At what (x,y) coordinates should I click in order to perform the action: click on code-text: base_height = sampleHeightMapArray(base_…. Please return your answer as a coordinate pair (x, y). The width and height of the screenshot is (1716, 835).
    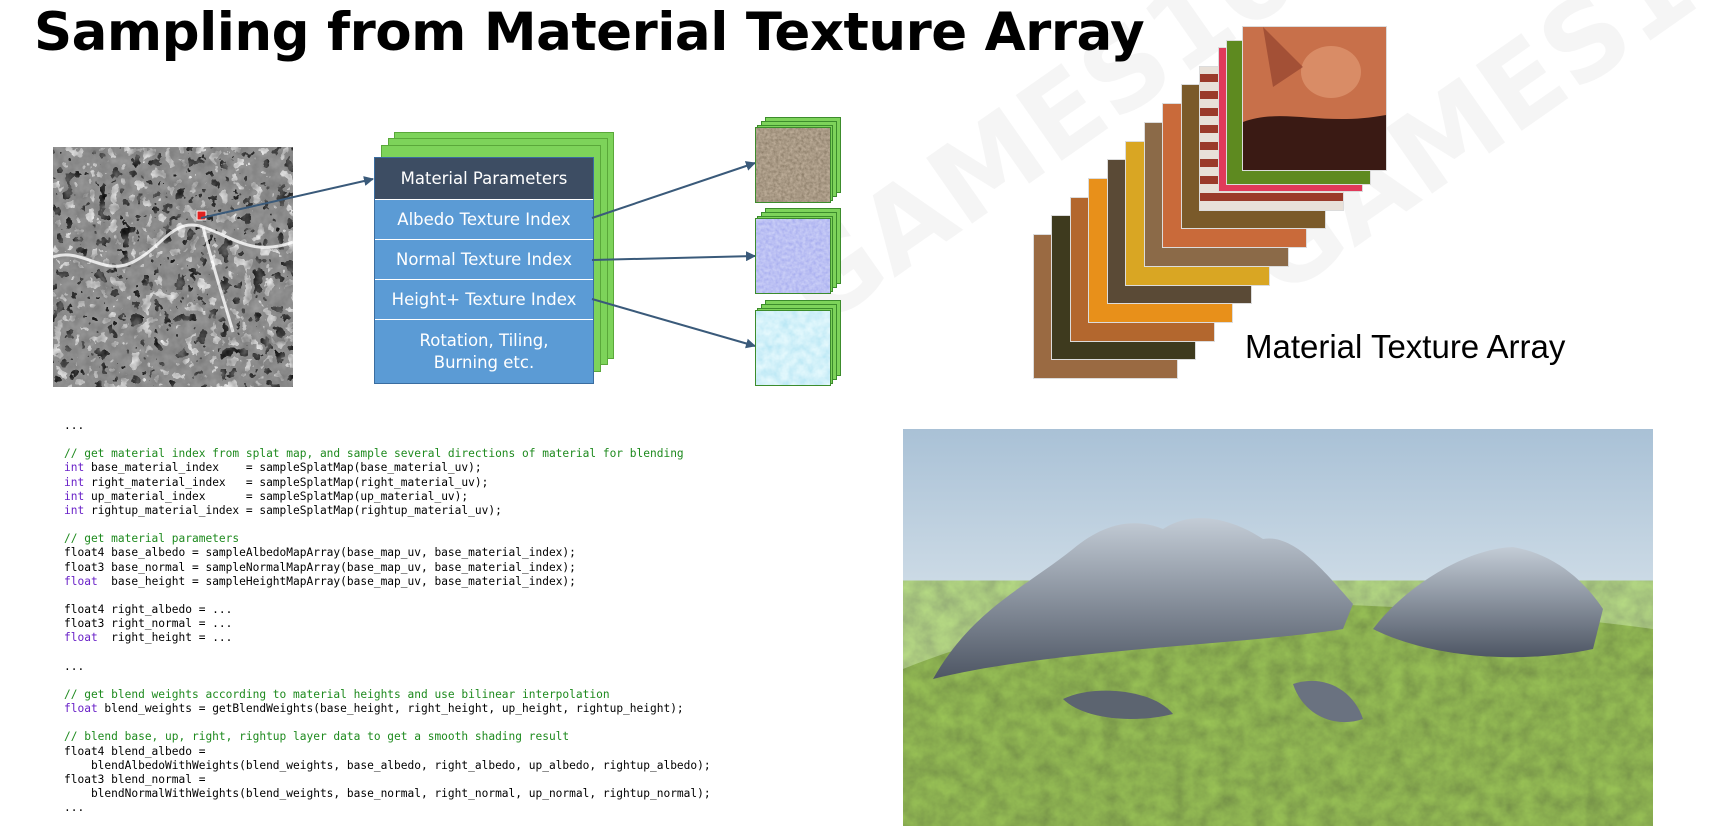
    Looking at the image, I should click on (336, 581).